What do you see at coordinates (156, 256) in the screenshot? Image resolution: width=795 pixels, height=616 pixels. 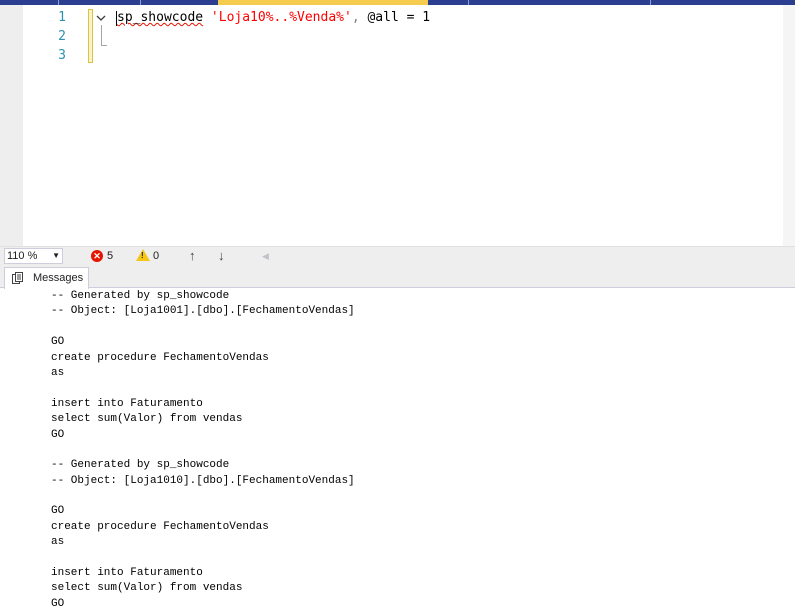 I see `warning-count: 0` at bounding box center [156, 256].